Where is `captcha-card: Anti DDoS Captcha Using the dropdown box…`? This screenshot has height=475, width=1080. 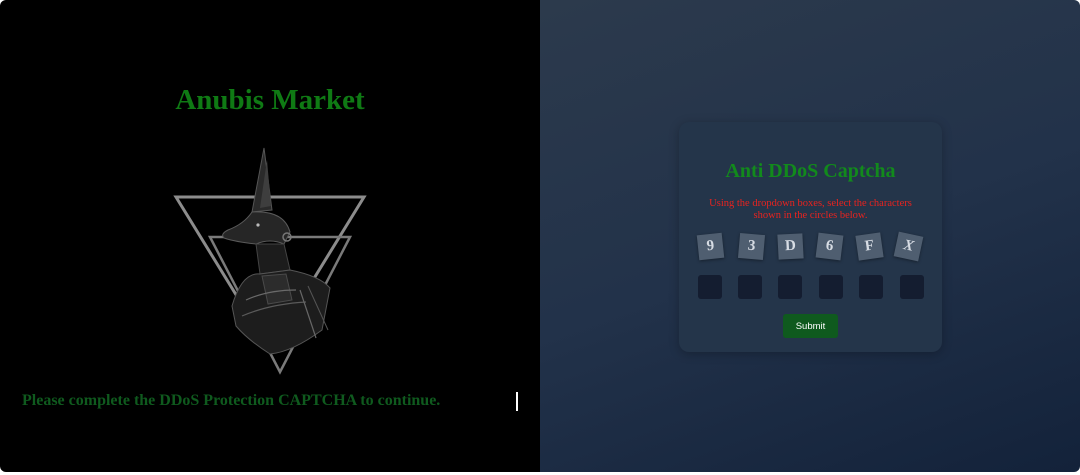
captcha-card: Anti DDoS Captcha Using the dropdown box… is located at coordinates (810, 237).